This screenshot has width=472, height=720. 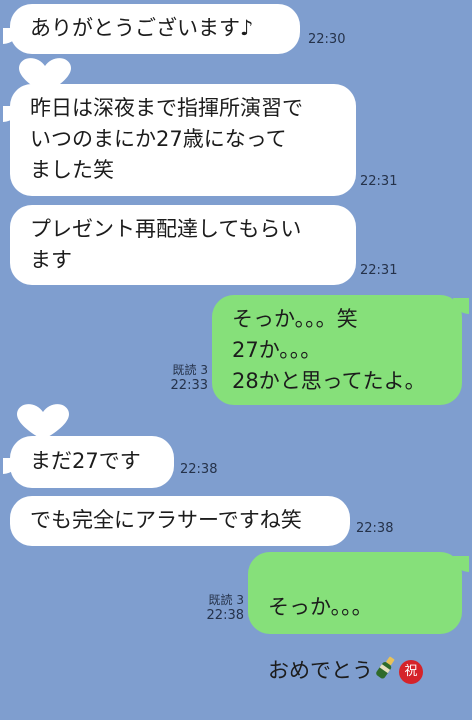 What do you see at coordinates (327, 39) in the screenshot?
I see `message-timestamp: 22:30` at bounding box center [327, 39].